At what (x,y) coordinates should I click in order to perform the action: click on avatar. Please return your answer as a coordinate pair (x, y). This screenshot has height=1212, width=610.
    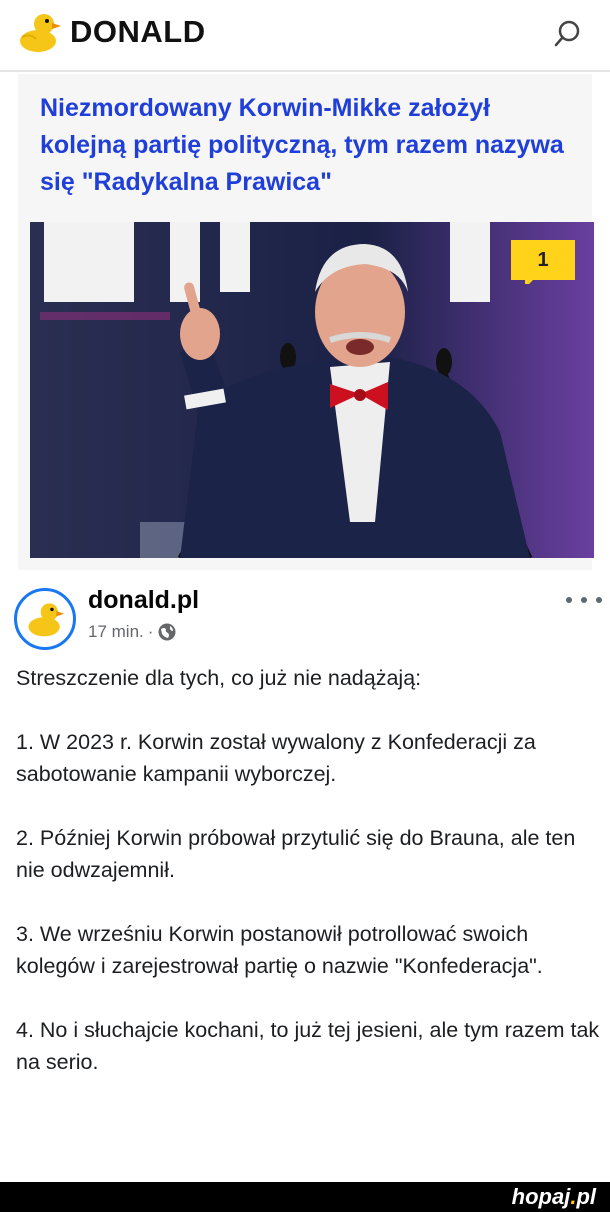
    Looking at the image, I should click on (45, 619).